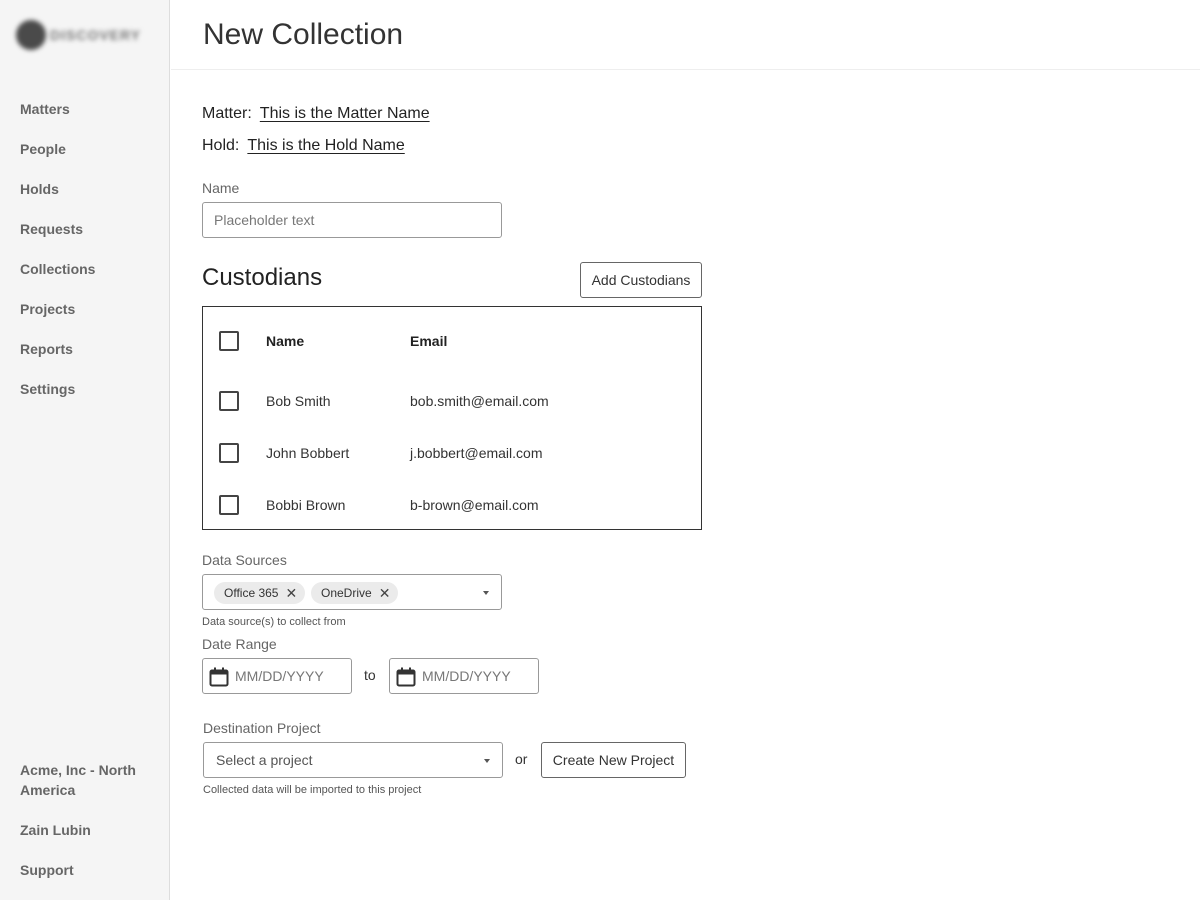  I want to click on sidebar-item-settings: Settings, so click(47, 389).